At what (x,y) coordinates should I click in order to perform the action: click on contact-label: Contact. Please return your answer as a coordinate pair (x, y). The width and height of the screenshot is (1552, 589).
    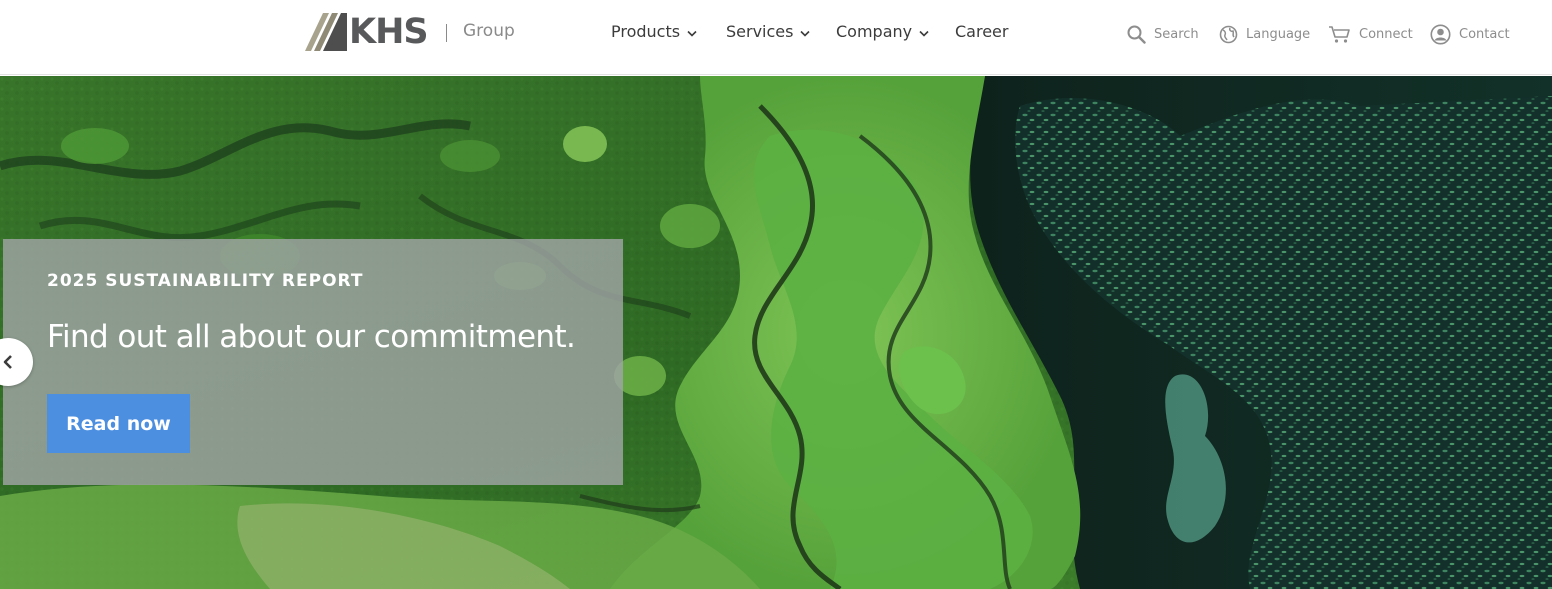
    Looking at the image, I should click on (1484, 34).